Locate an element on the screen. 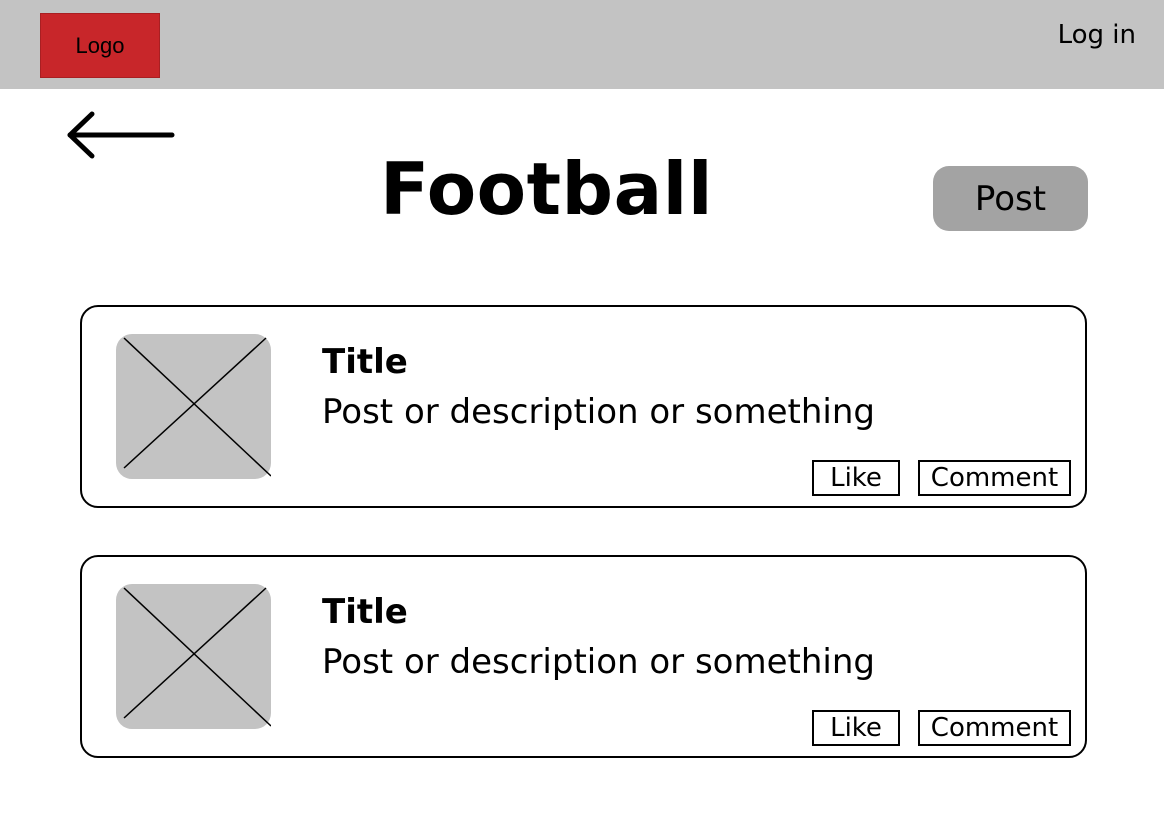 The width and height of the screenshot is (1164, 829). page-title: Football is located at coordinates (546, 189).